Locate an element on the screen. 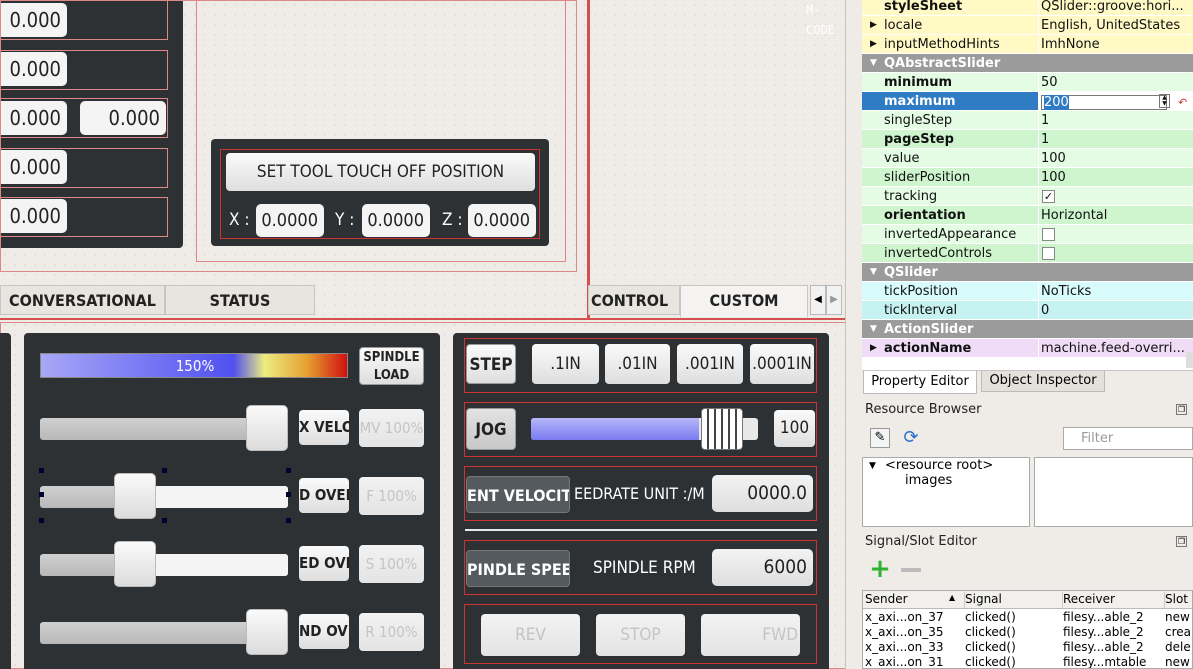 The width and height of the screenshot is (1193, 669). tab-status: STATUS is located at coordinates (240, 300).